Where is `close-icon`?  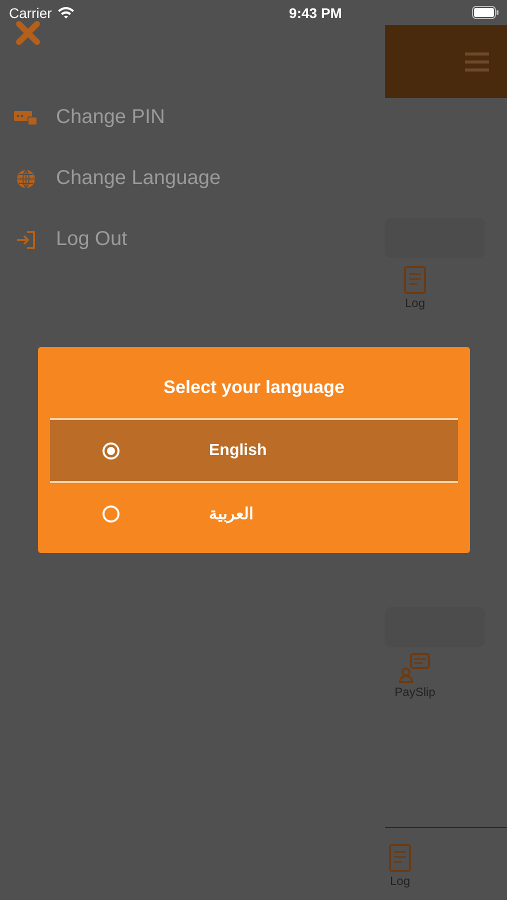 close-icon is located at coordinates (28, 33).